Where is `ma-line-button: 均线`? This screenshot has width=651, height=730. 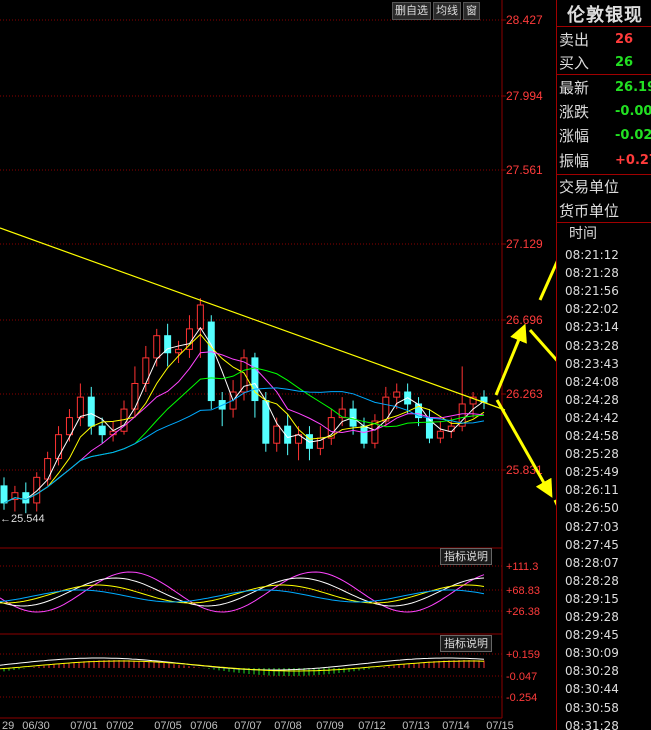 ma-line-button: 均线 is located at coordinates (447, 11).